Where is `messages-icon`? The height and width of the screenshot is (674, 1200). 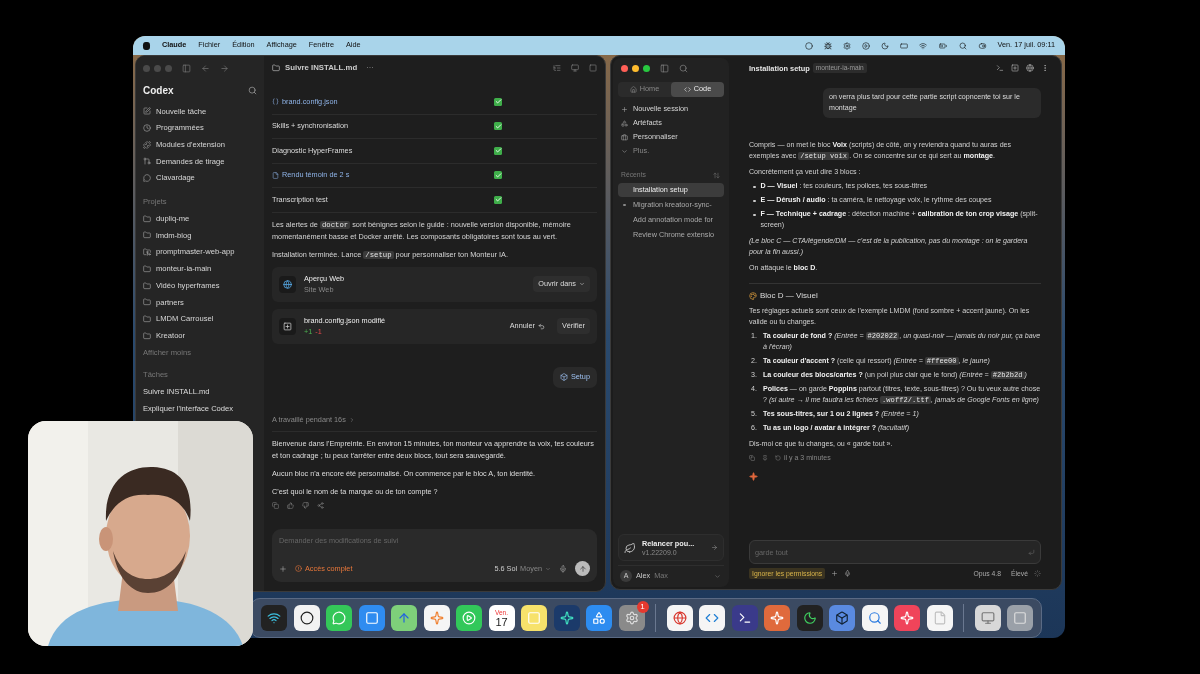 messages-icon is located at coordinates (339, 618).